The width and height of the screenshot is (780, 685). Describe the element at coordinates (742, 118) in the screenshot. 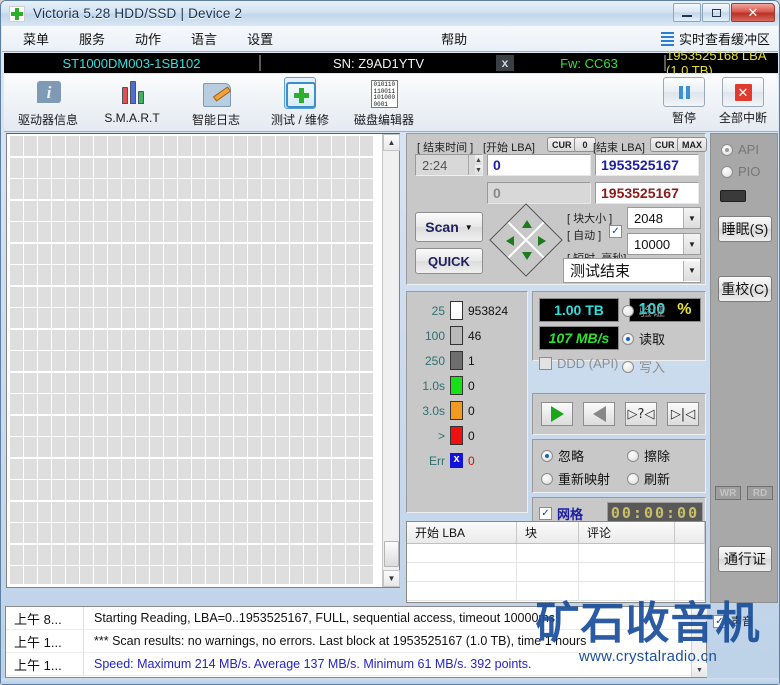

I see `abort-all-label: 全部中断` at that location.